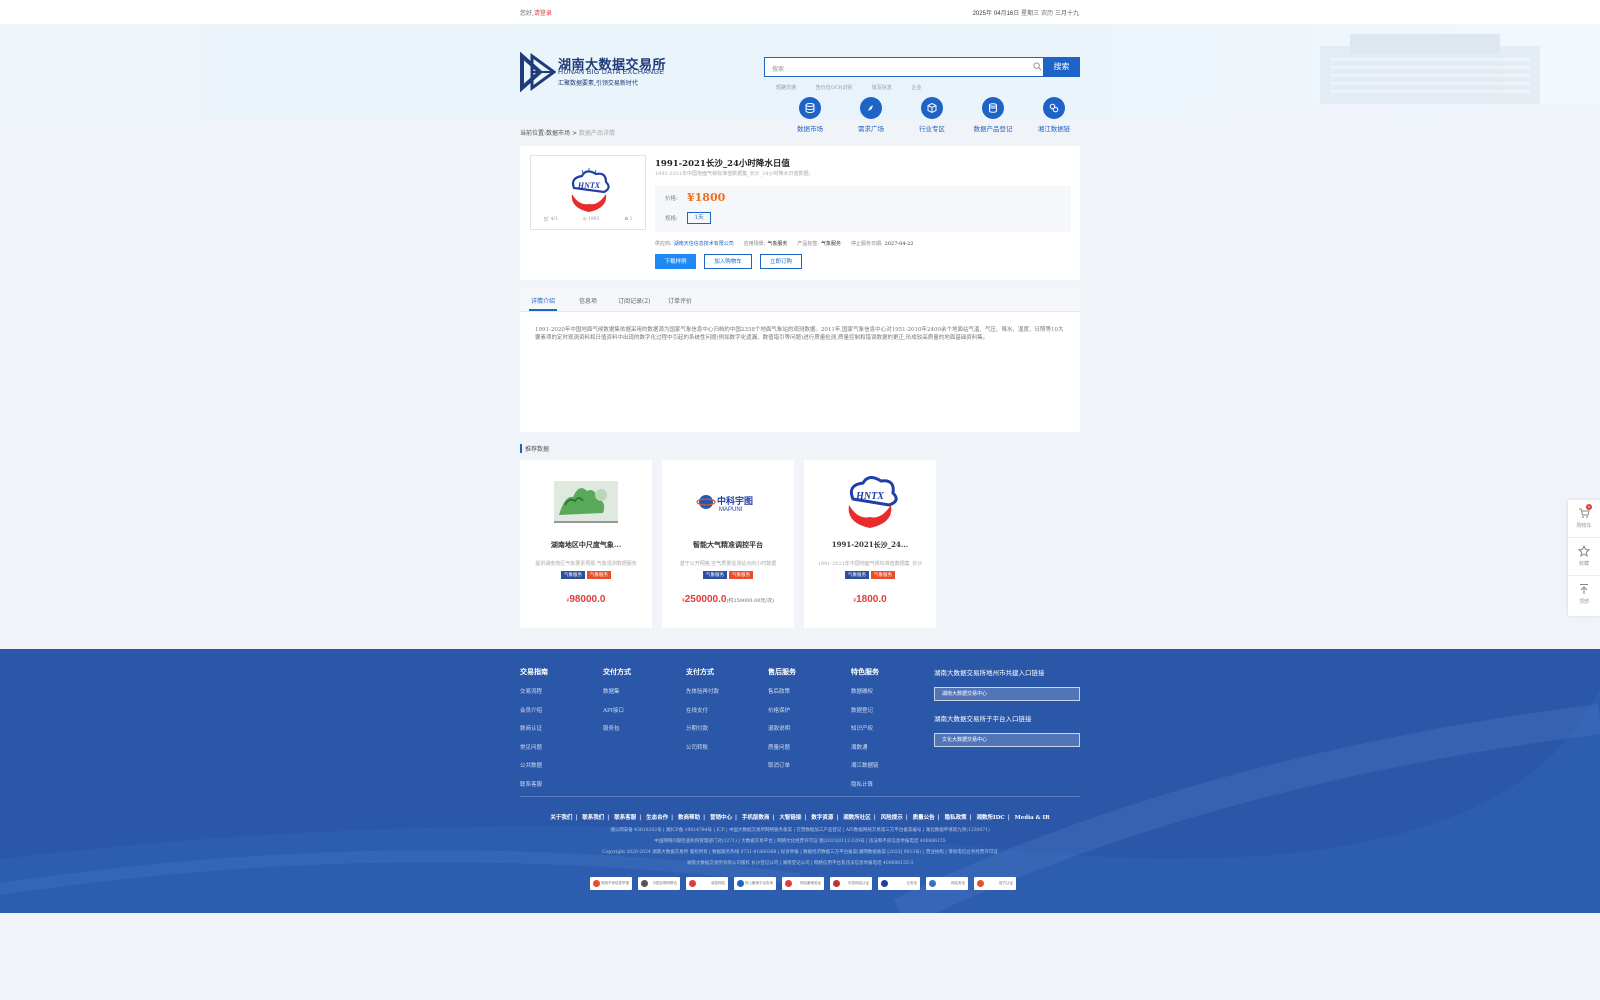 The height and width of the screenshot is (1000, 1600). What do you see at coordinates (1061, 67) in the screenshot?
I see `search-button: 搜索` at bounding box center [1061, 67].